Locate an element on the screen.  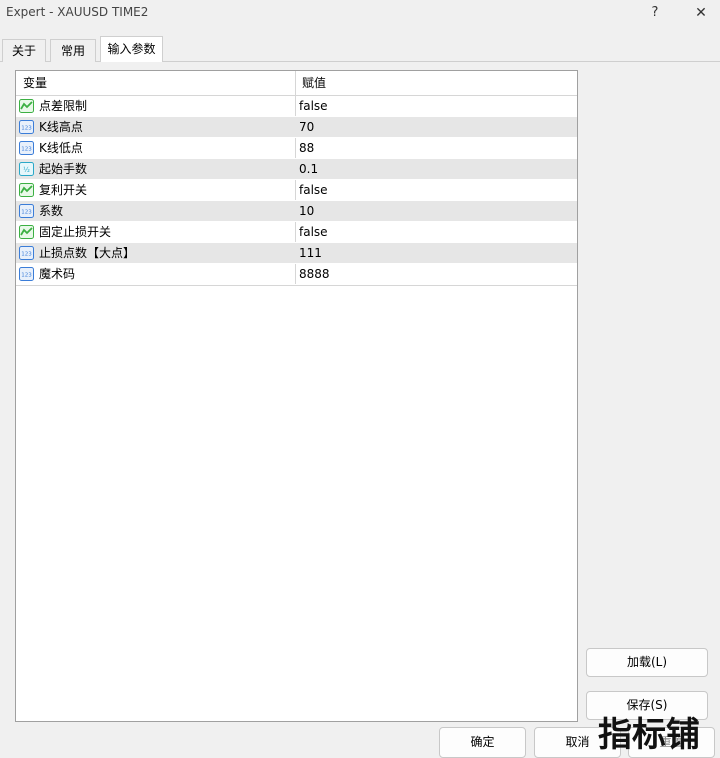
watermark-logo: 指标铺 is located at coordinates (649, 734).